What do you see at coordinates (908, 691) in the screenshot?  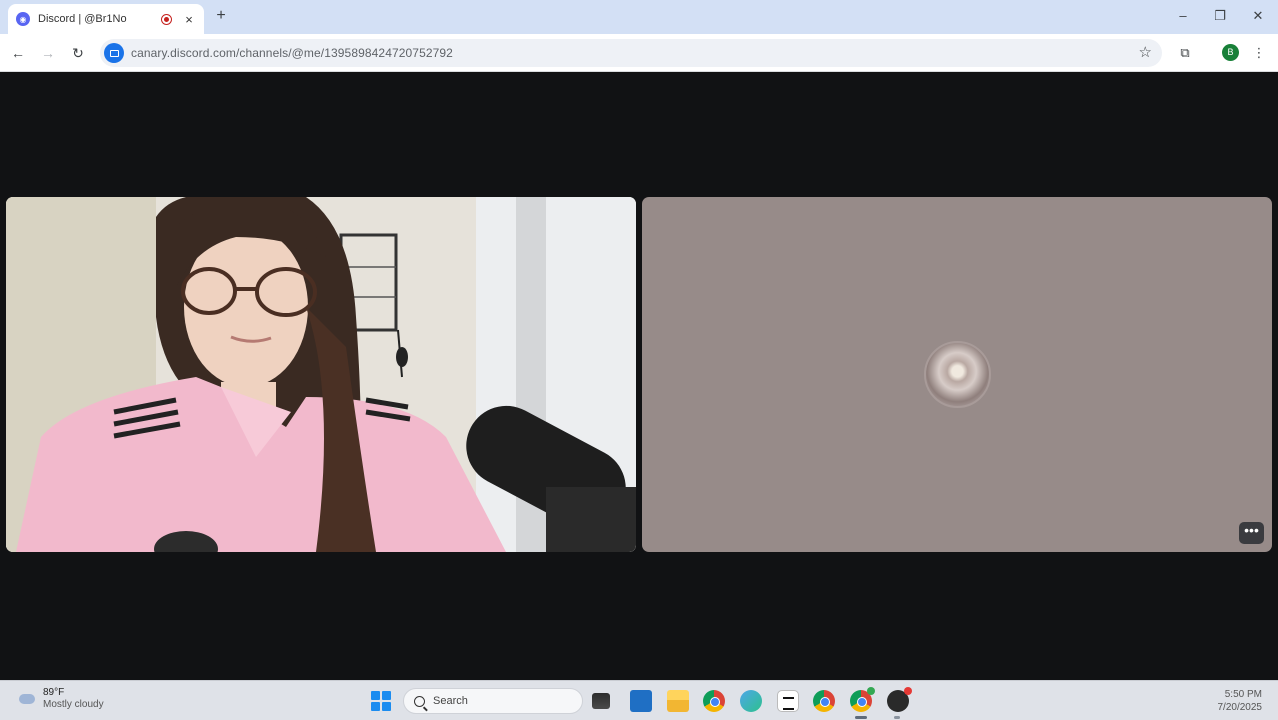 I see `recording-badge` at bounding box center [908, 691].